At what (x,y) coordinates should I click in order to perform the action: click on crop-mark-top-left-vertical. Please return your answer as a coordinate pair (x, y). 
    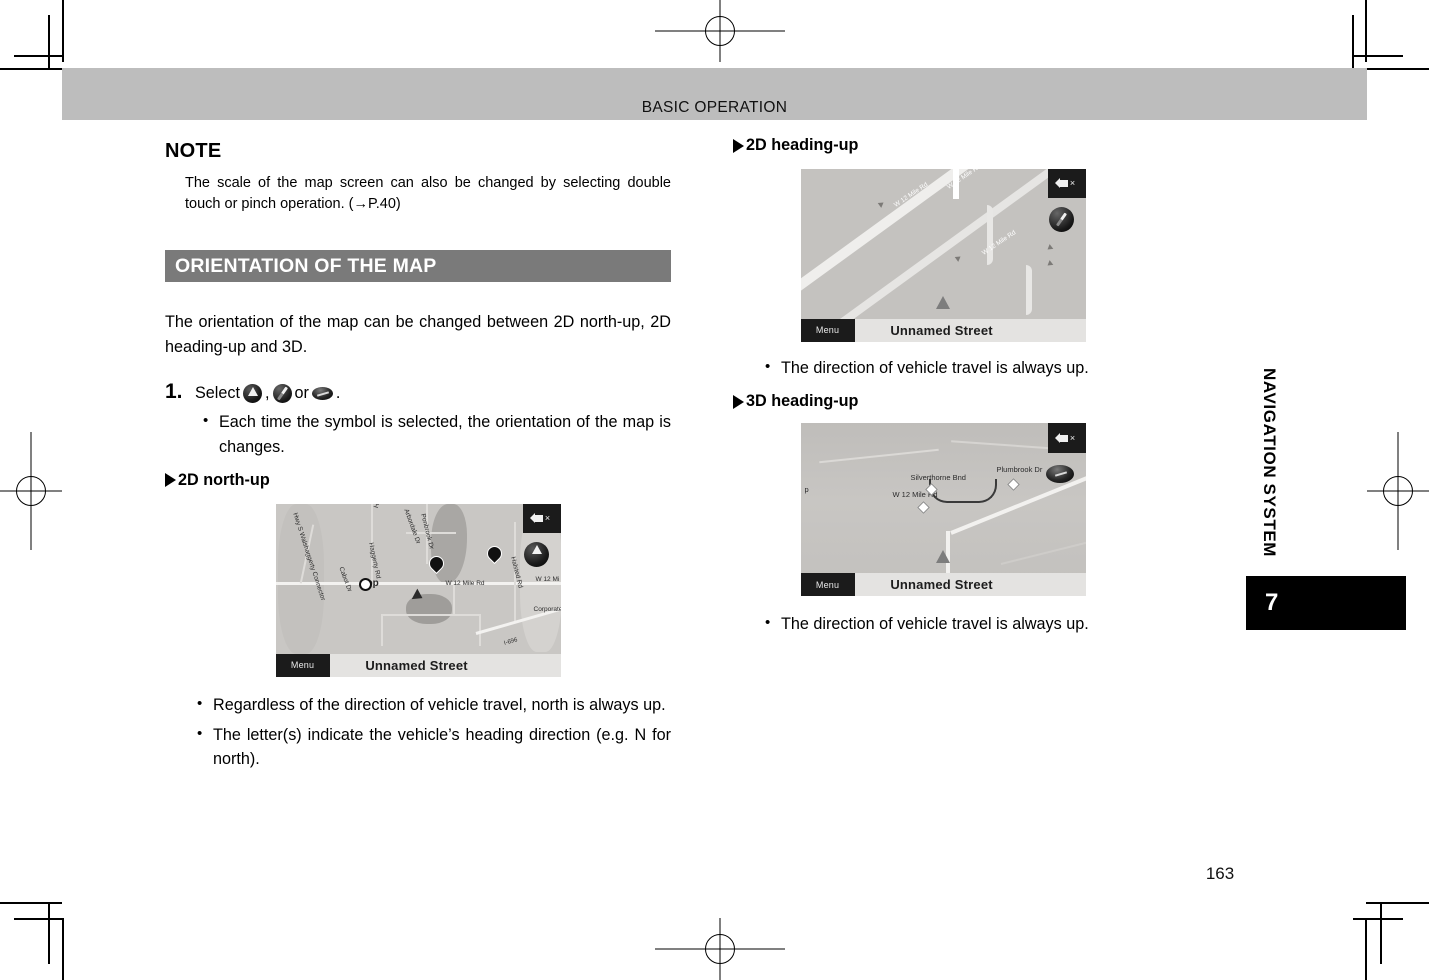
    Looking at the image, I should click on (63, 31).